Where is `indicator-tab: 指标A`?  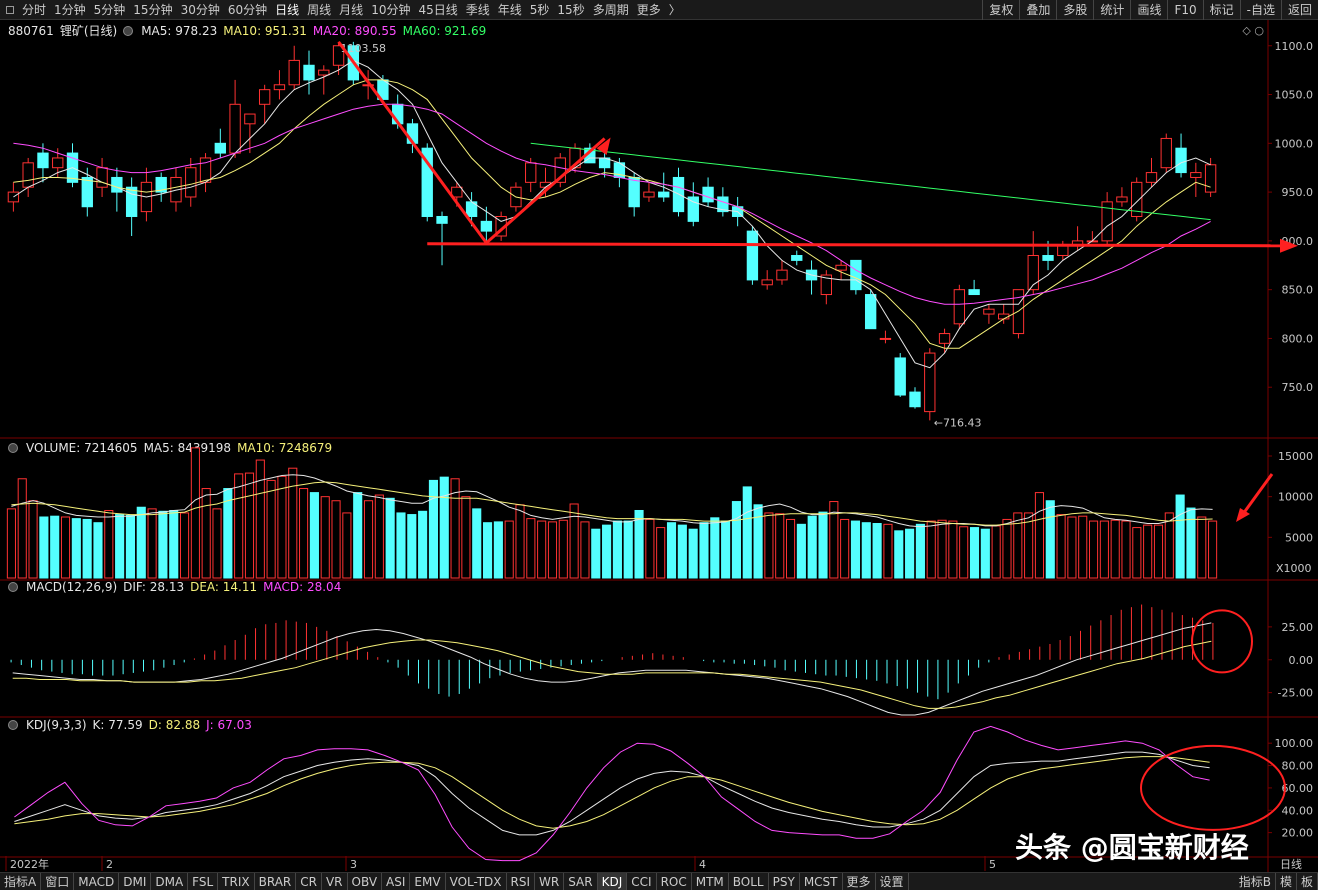 indicator-tab: 指标A is located at coordinates (21, 881).